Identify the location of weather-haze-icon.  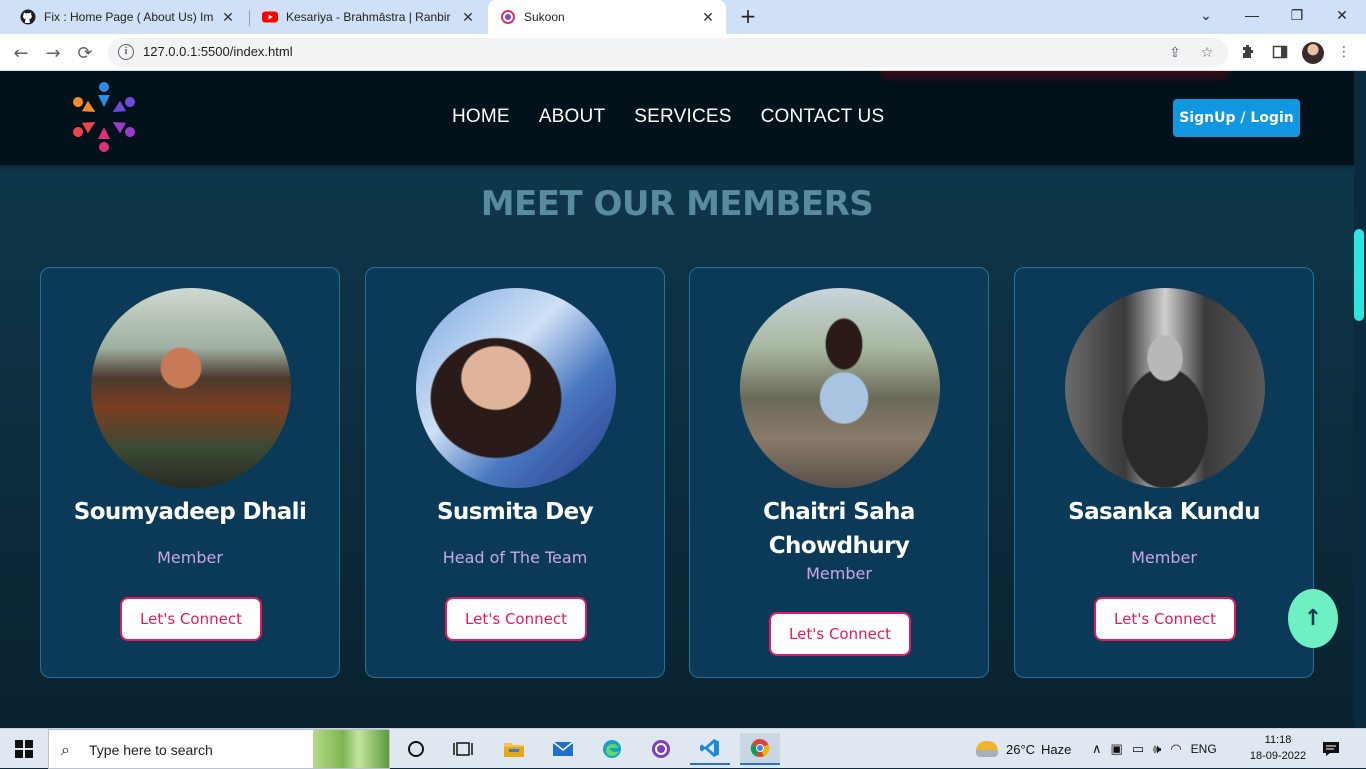
(987, 749).